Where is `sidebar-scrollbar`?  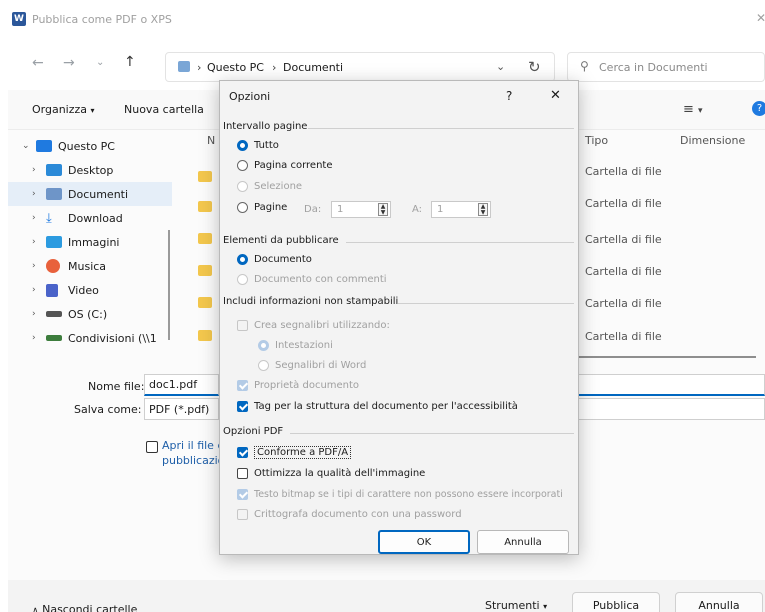 sidebar-scrollbar is located at coordinates (169, 285).